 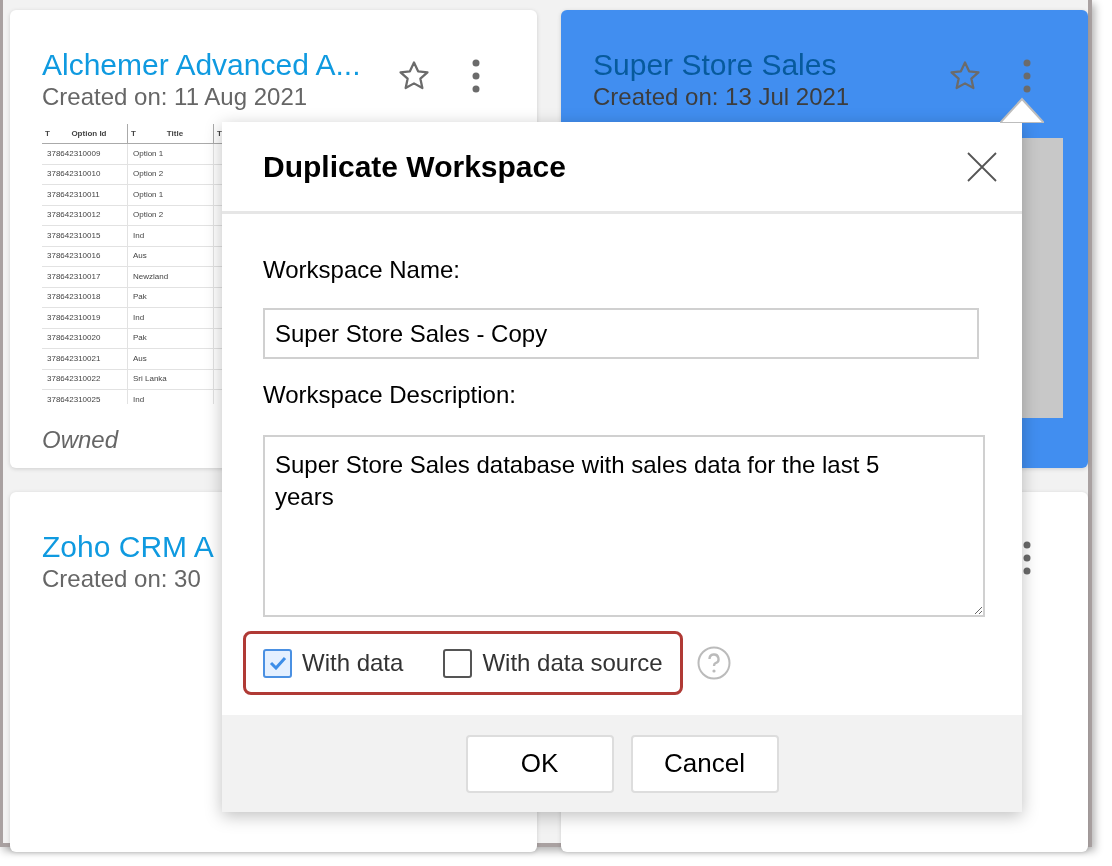 I want to click on field-label: Workspace Description:, so click(x=390, y=395).